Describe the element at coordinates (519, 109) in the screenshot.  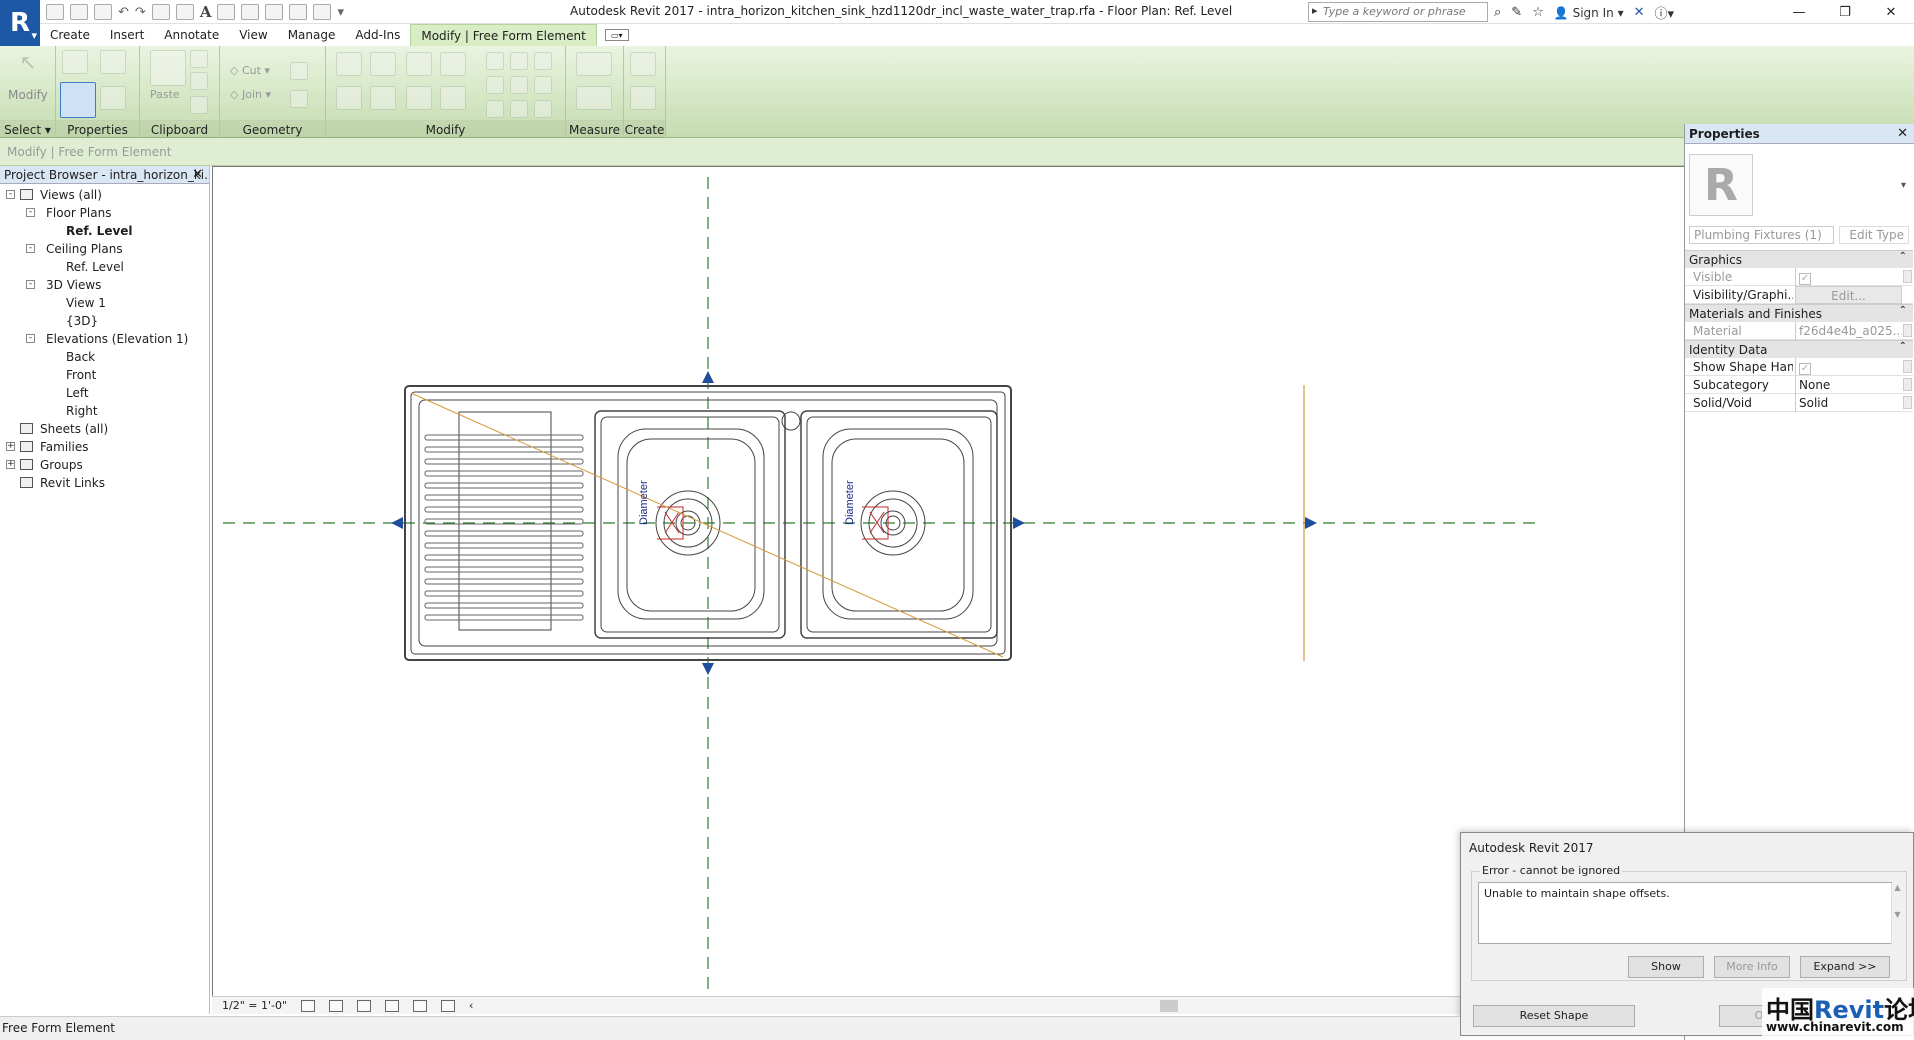
I see `trim-single-icon` at that location.